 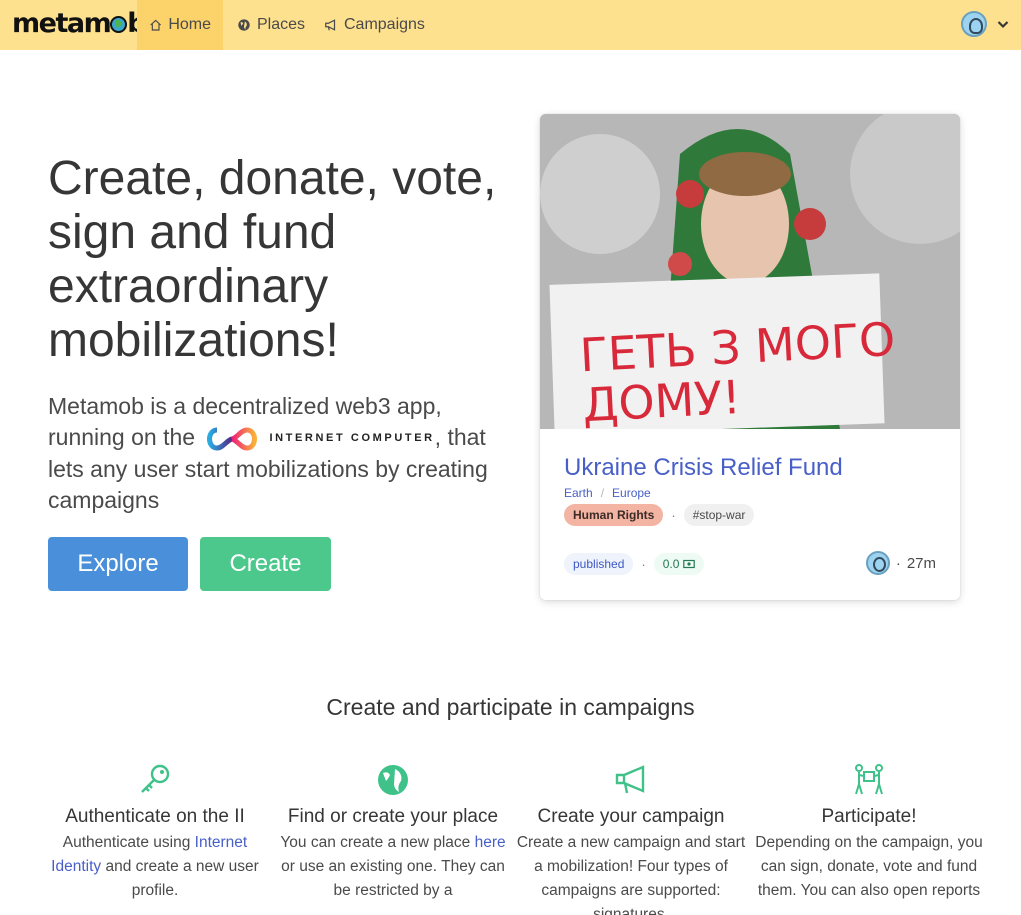 What do you see at coordinates (869, 779) in the screenshot?
I see `people-box-icon` at bounding box center [869, 779].